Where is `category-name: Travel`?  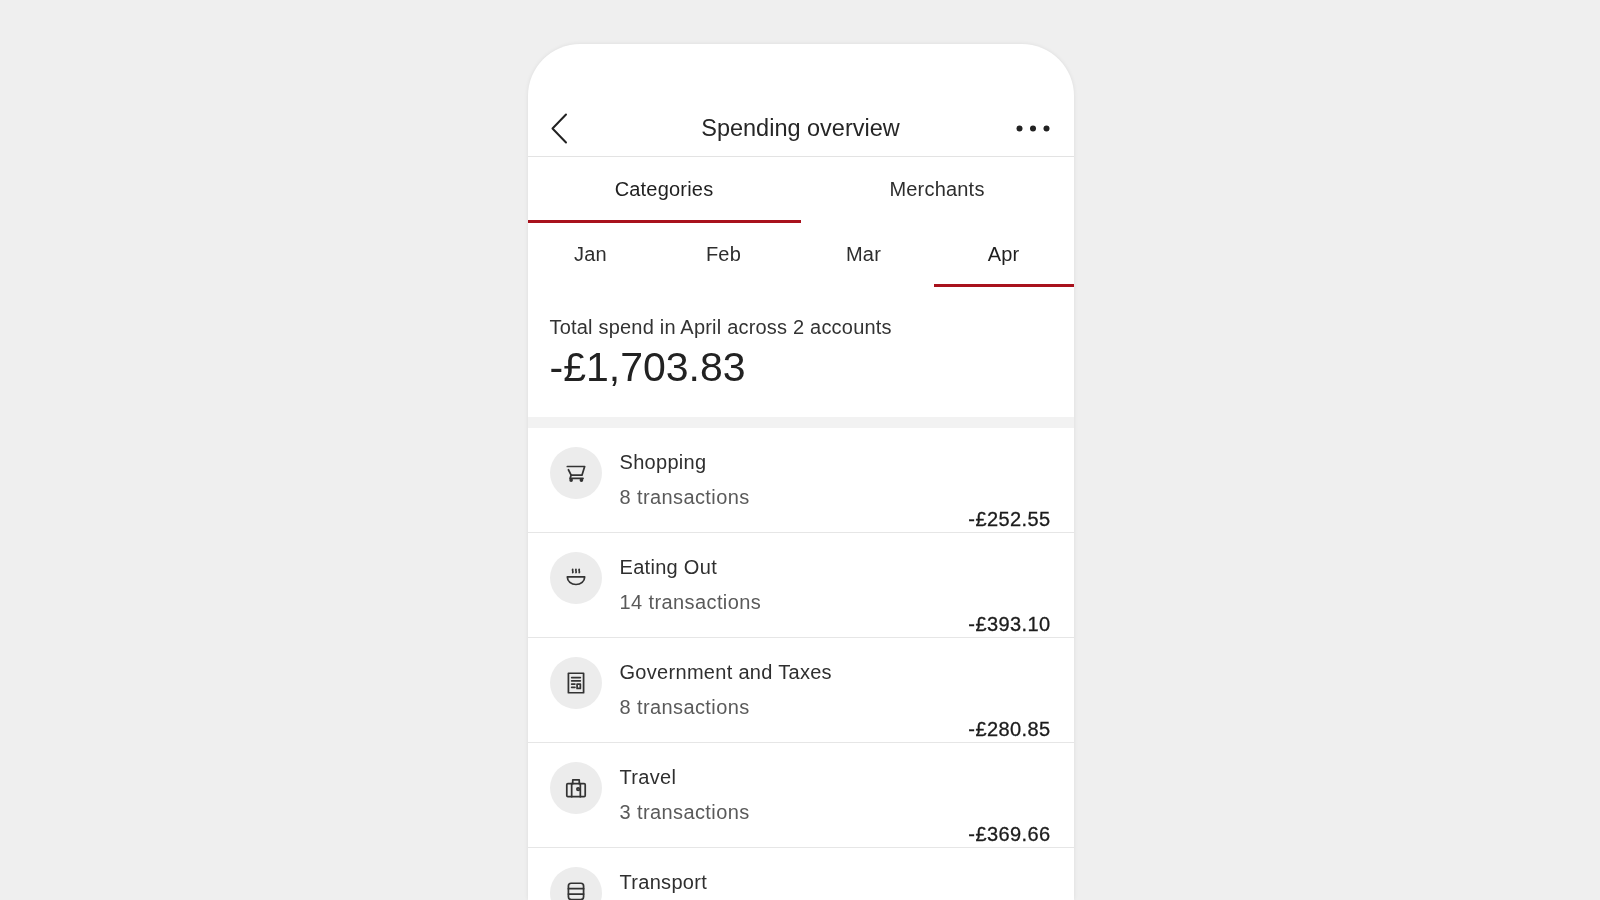
category-name: Travel is located at coordinates (648, 777).